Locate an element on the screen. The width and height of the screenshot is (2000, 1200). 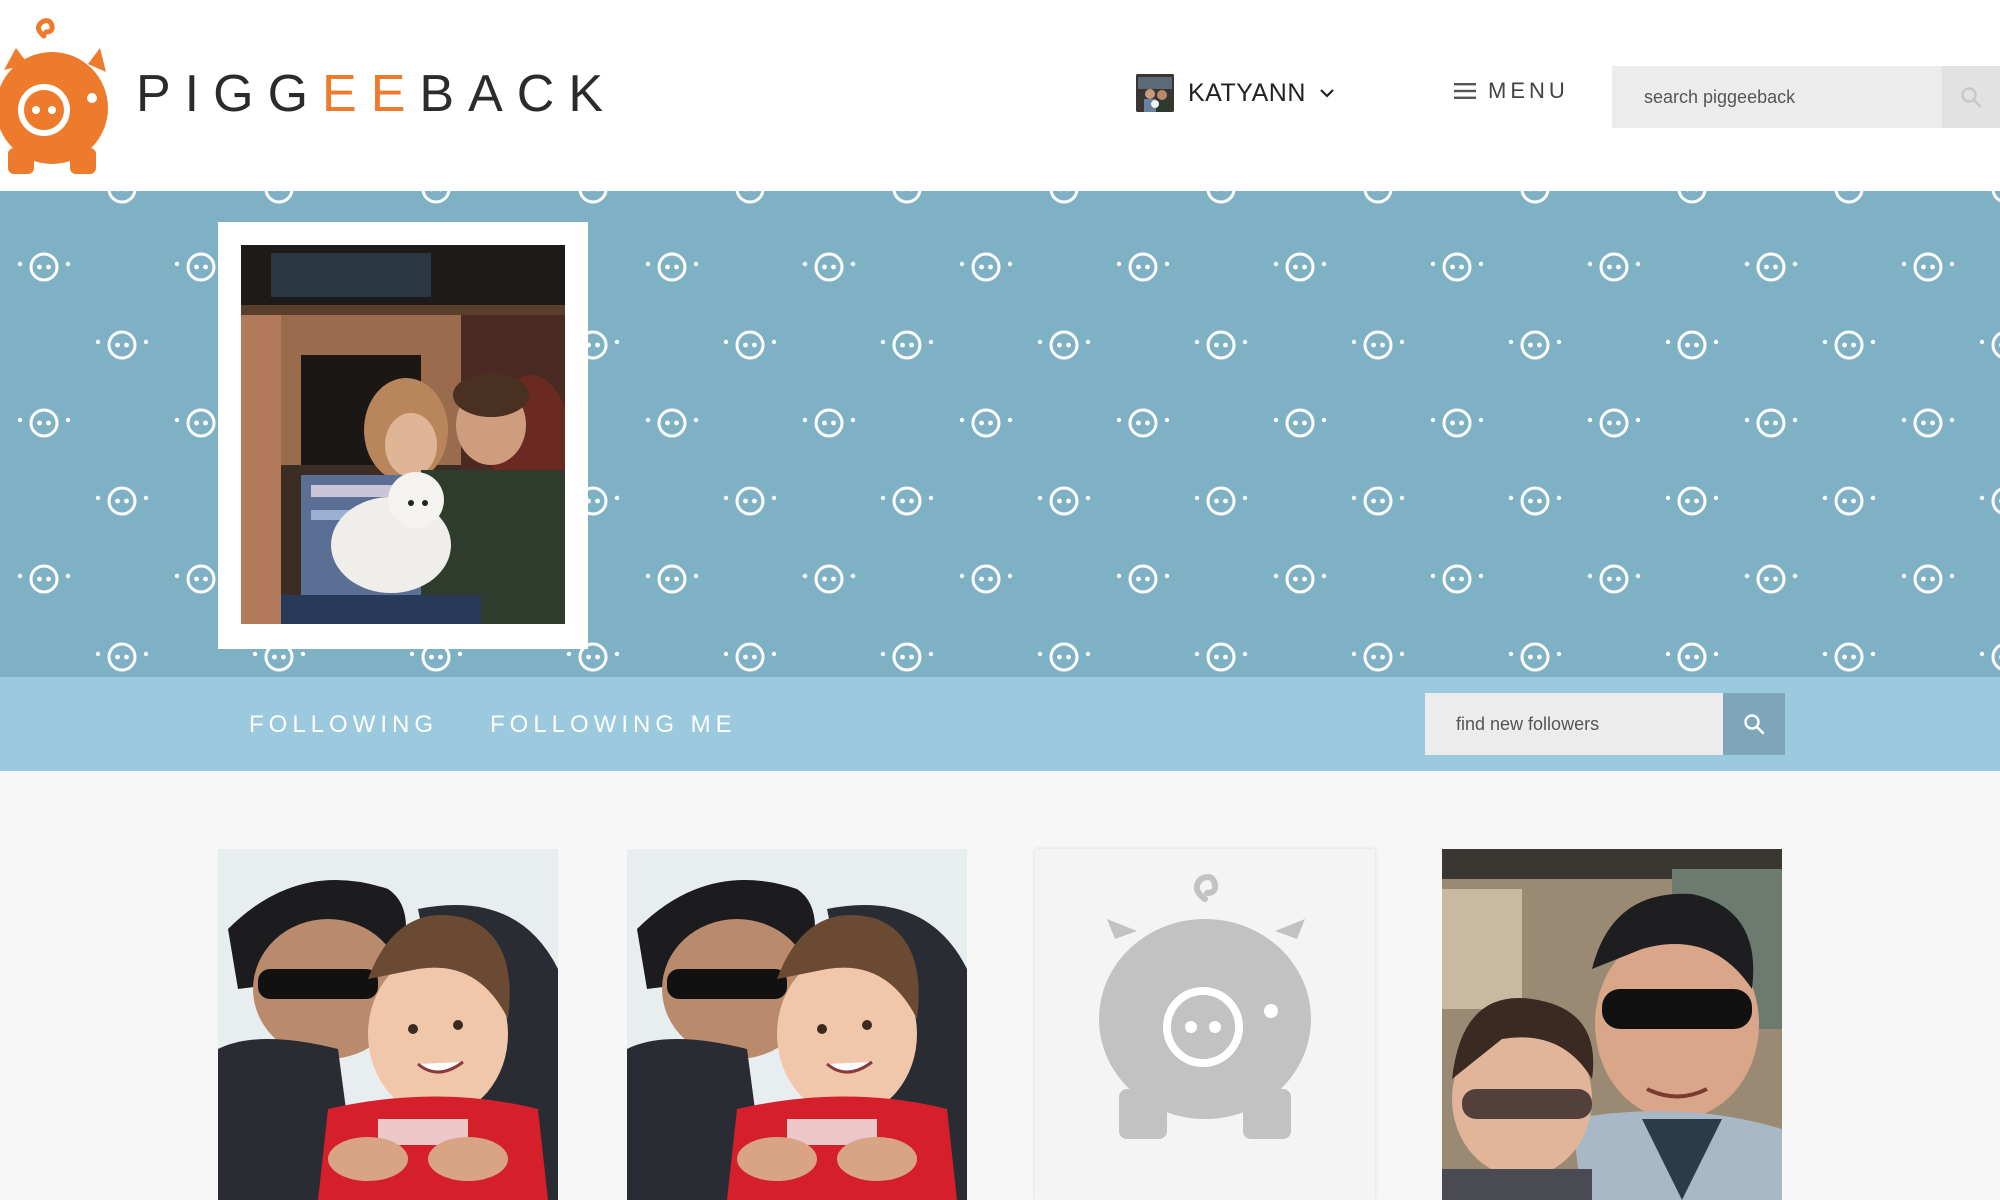
tab-following-me: FOLLOWING ME is located at coordinates (613, 725).